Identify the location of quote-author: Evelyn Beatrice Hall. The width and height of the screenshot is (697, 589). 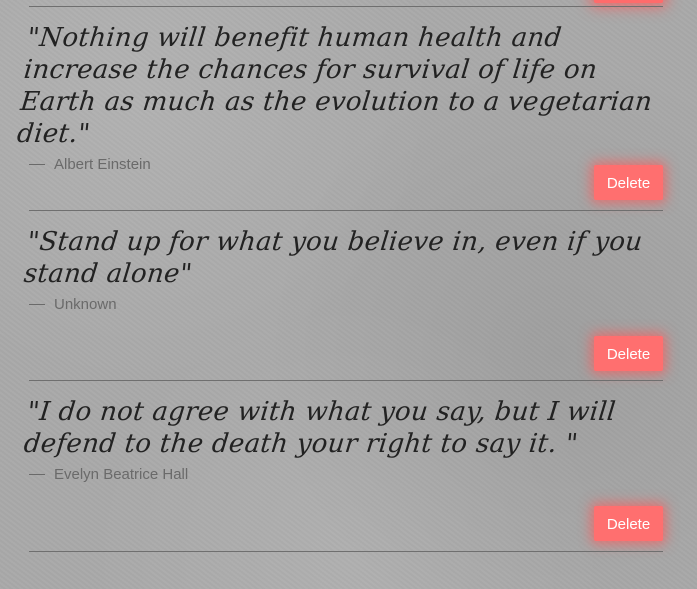
(346, 474).